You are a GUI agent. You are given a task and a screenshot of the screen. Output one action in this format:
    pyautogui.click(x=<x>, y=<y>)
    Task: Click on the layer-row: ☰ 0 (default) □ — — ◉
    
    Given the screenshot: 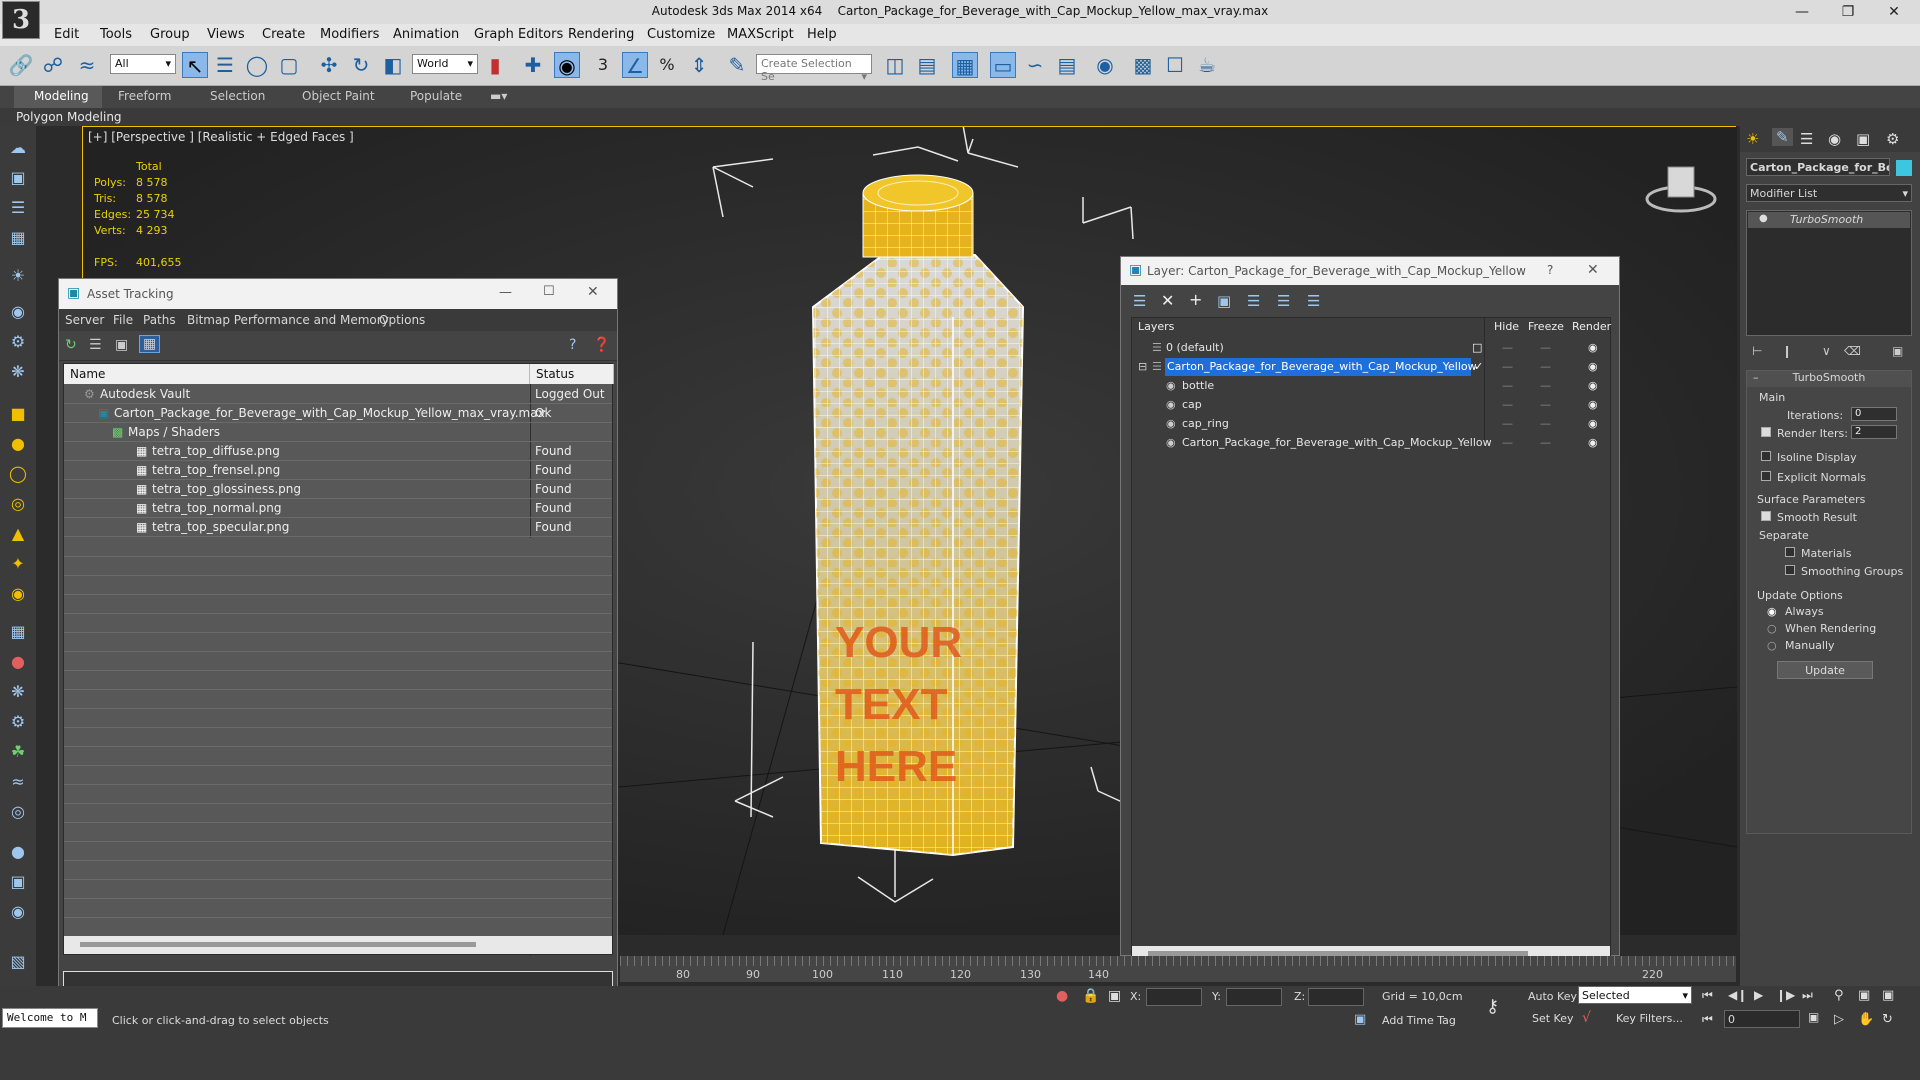 What is the action you would take?
    pyautogui.click(x=1372, y=348)
    